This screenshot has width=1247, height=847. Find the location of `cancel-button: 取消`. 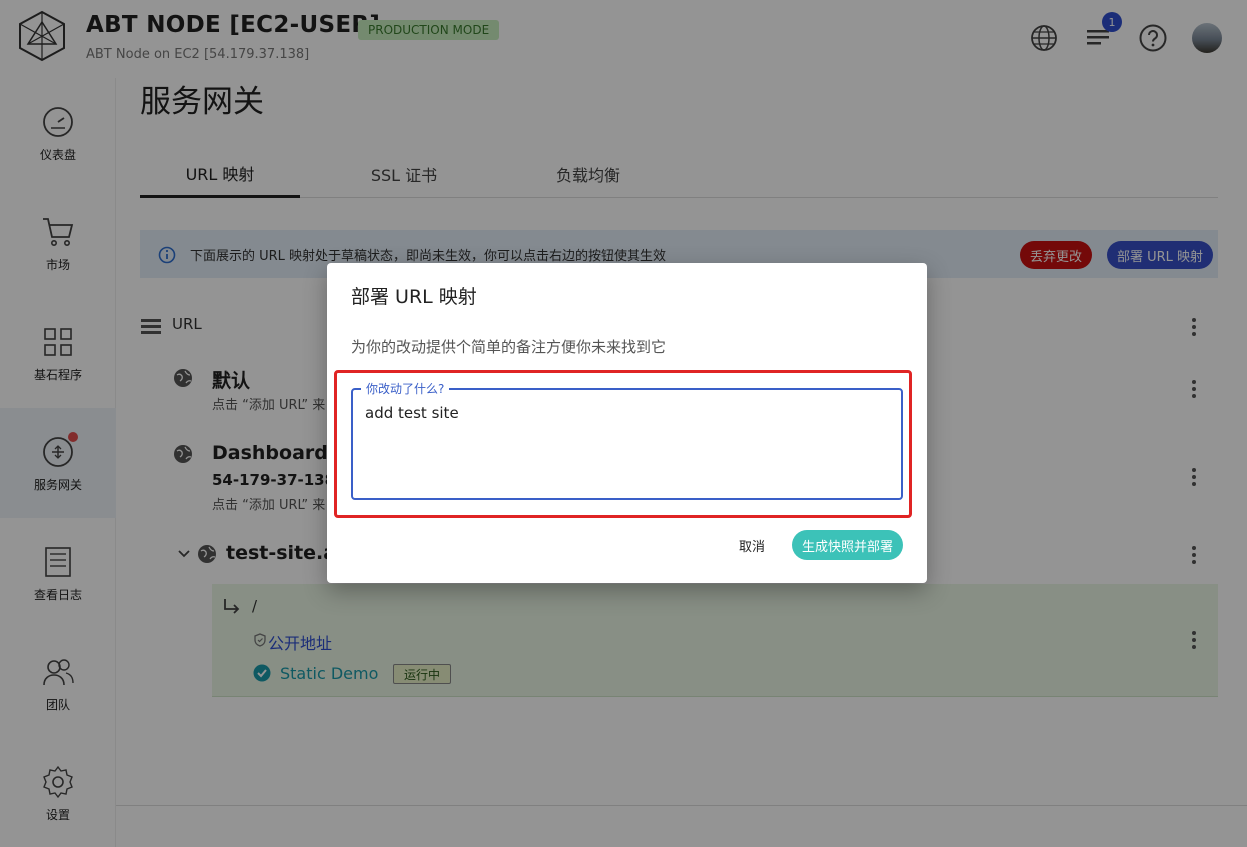

cancel-button: 取消 is located at coordinates (752, 545).